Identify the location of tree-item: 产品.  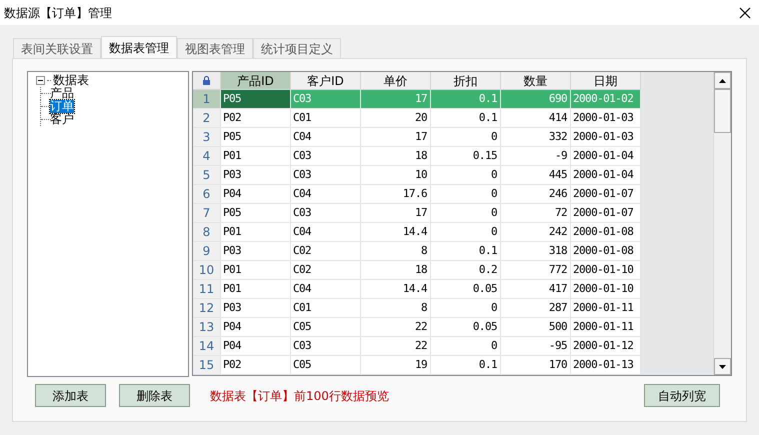
(62, 93).